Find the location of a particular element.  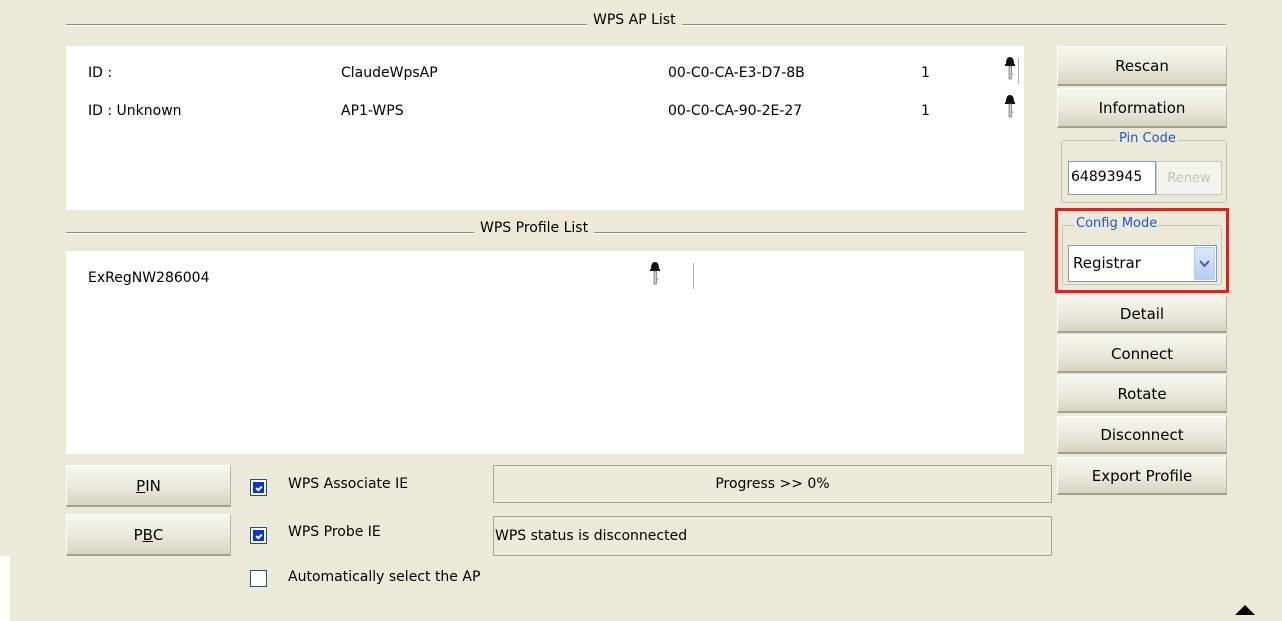

progress-text: Progress >> 0% is located at coordinates (772, 484).